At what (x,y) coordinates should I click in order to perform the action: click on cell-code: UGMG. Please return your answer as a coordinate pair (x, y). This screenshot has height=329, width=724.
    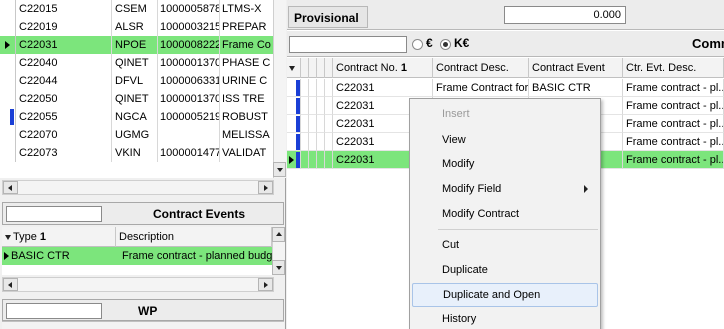
    Looking at the image, I should click on (135, 135).